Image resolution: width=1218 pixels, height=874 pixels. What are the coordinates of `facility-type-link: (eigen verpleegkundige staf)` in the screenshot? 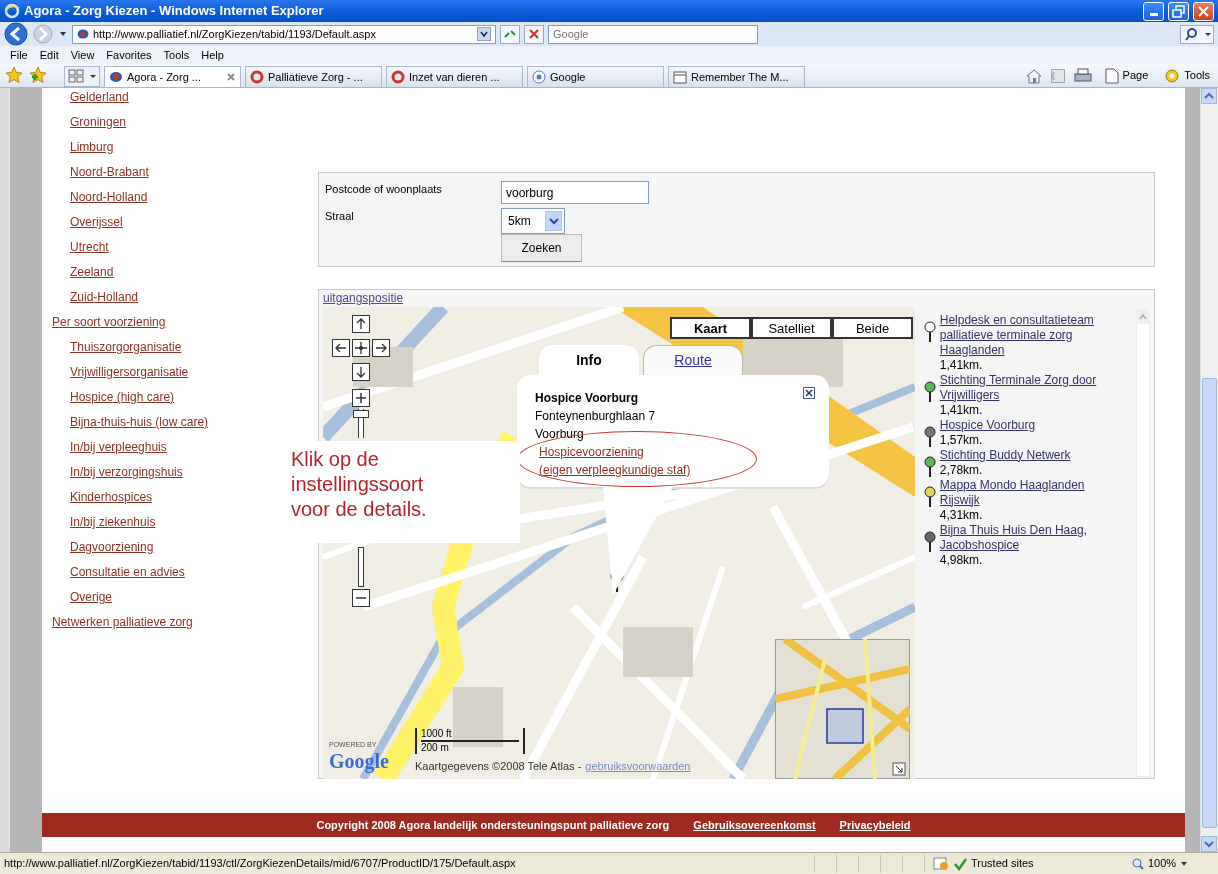 It's located at (673, 469).